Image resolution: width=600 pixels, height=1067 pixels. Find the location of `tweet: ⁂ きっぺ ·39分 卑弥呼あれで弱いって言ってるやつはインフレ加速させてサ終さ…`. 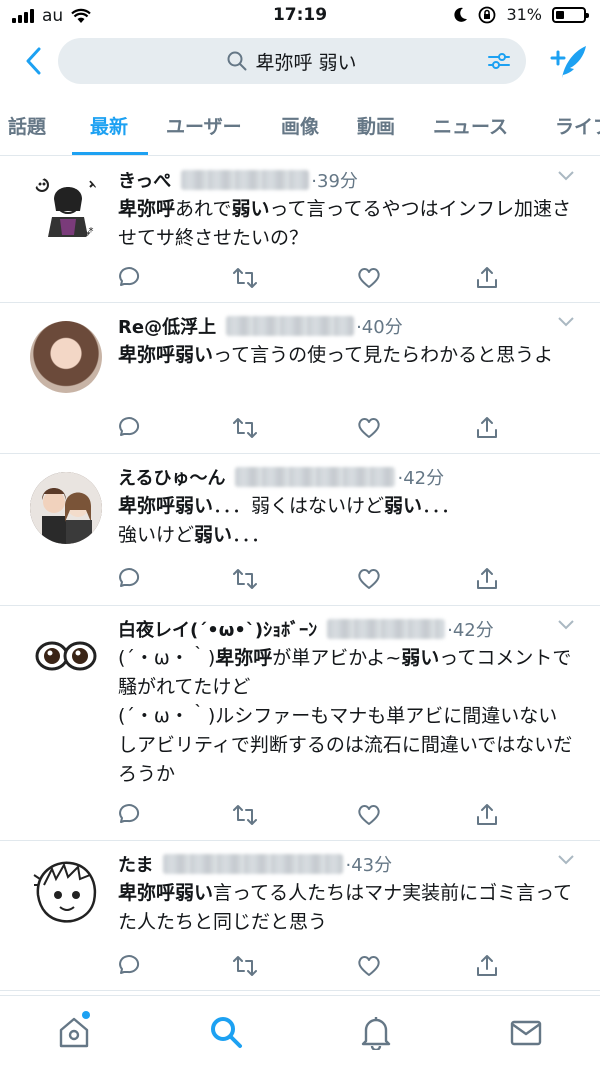

tweet: ⁂ きっぺ ·39分 卑弥呼あれで弱いって言ってるやつはインフレ加速させてサ終さ… is located at coordinates (300, 230).